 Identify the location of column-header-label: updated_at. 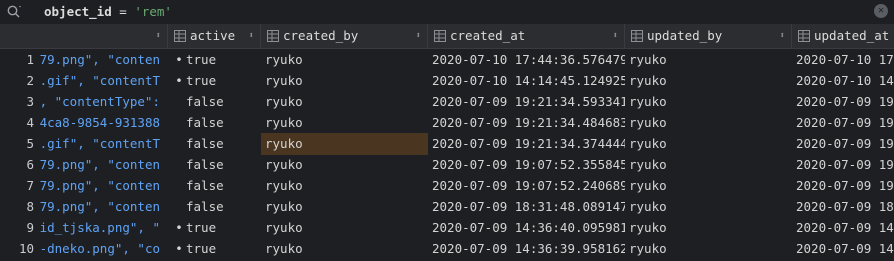
(852, 35).